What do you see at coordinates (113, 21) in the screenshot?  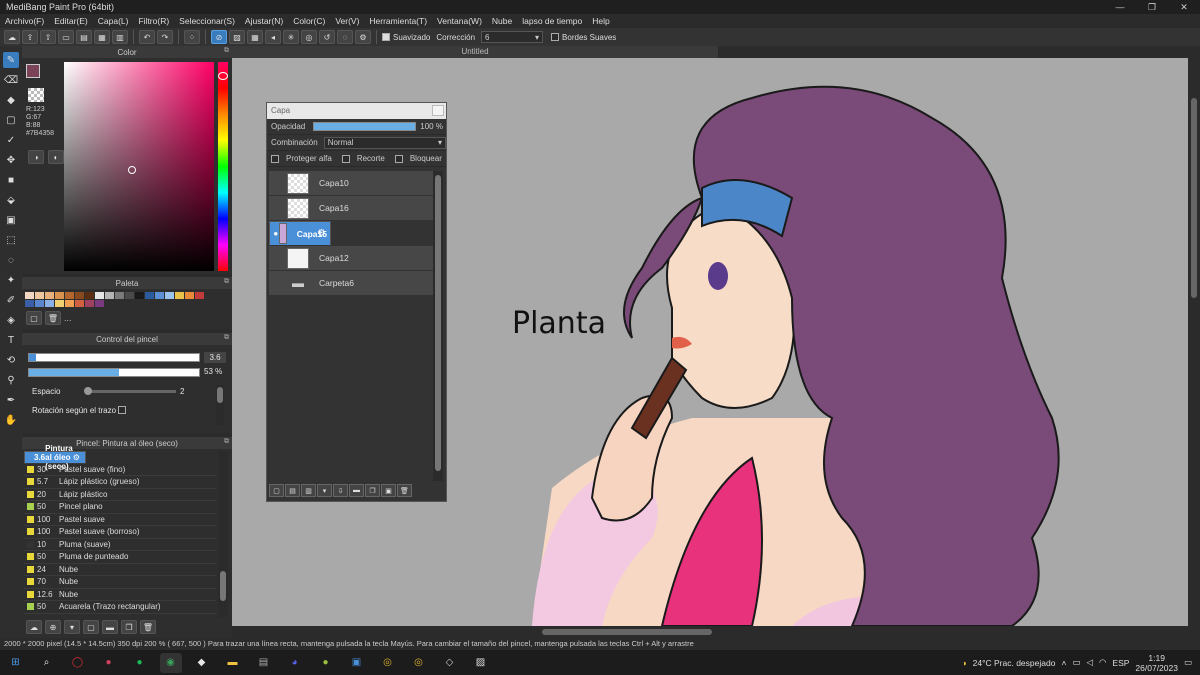 I see `menu-capa: Capa(L)` at bounding box center [113, 21].